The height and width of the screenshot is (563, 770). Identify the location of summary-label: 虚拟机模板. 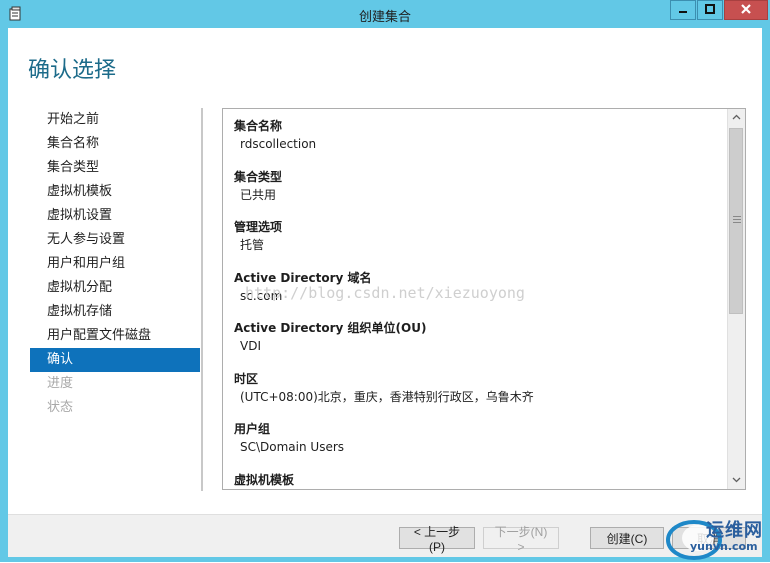
(264, 479).